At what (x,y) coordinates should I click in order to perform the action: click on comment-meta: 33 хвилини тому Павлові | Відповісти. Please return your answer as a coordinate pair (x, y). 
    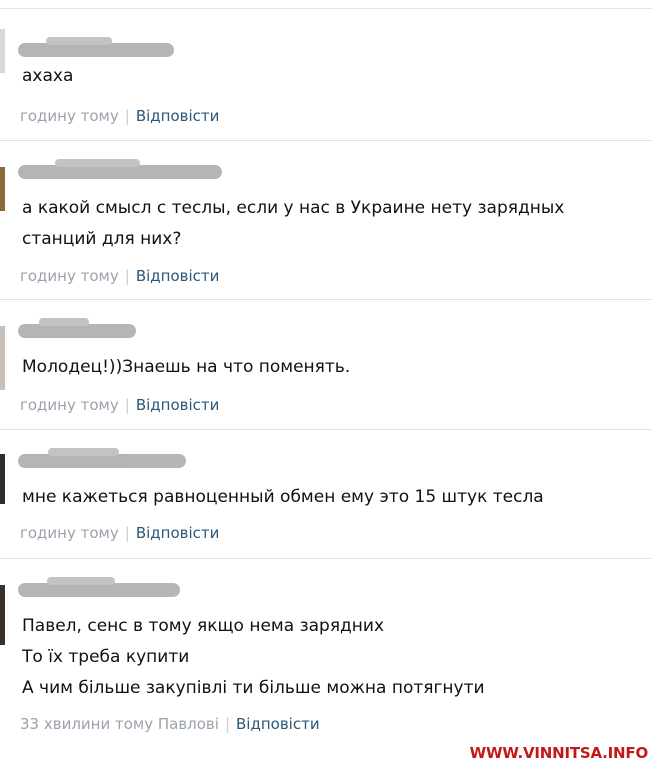
    Looking at the image, I should click on (170, 724).